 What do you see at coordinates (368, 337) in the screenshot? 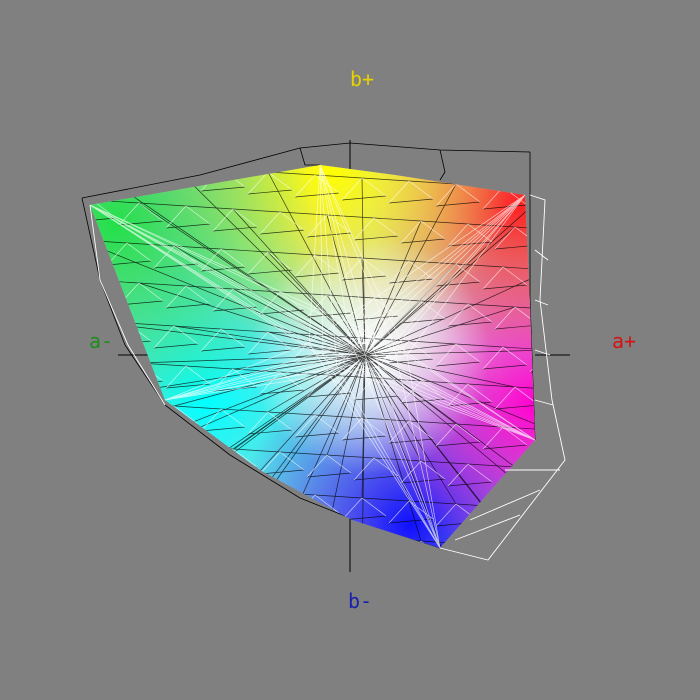
I see `axis-label-l-plus: L+` at bounding box center [368, 337].